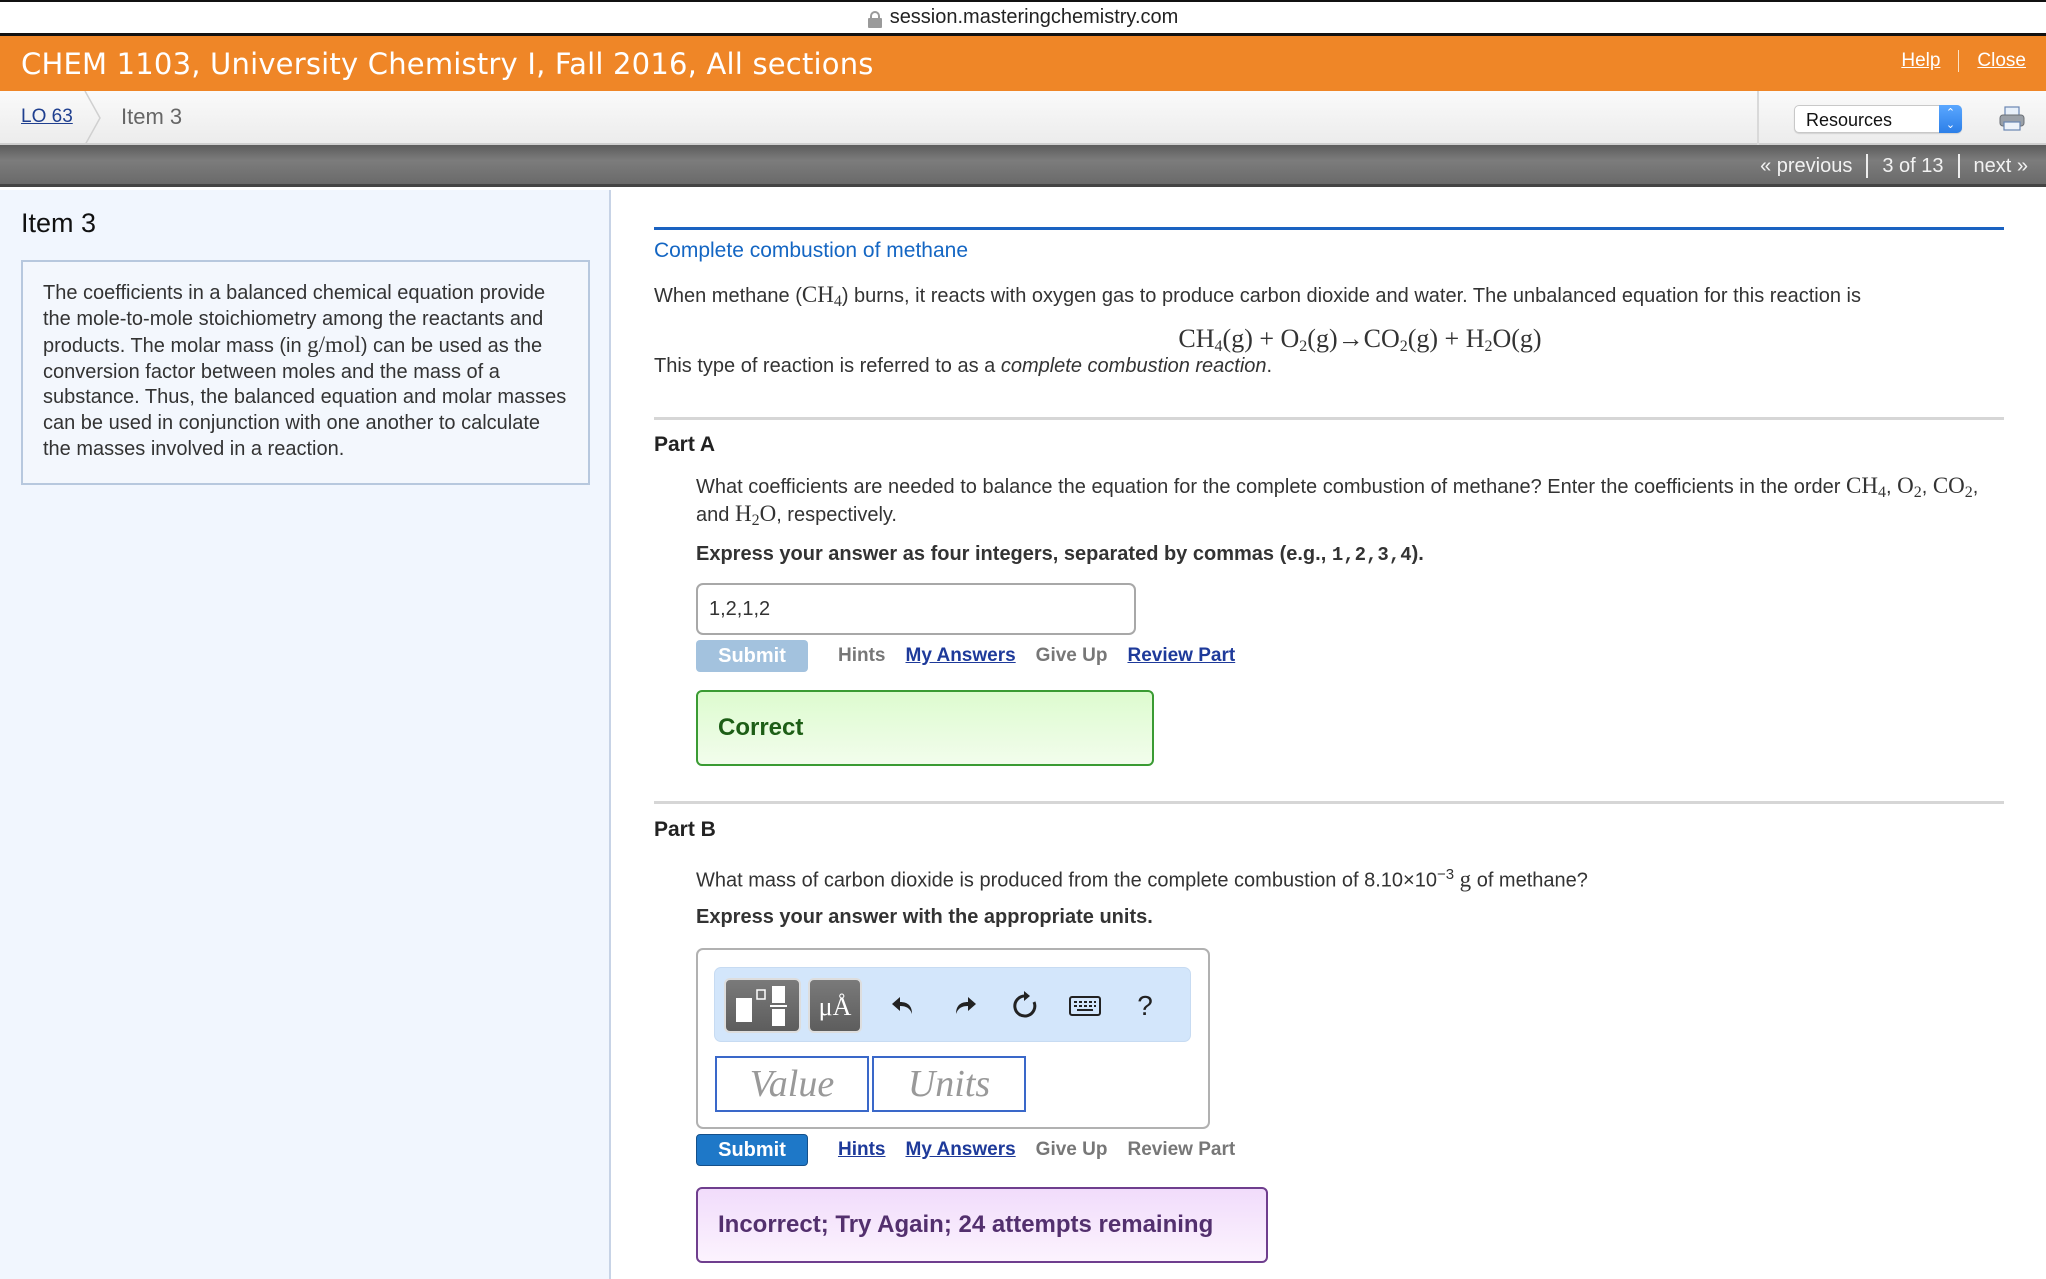  Describe the element at coordinates (965, 1006) in the screenshot. I see `redo-icon` at that location.